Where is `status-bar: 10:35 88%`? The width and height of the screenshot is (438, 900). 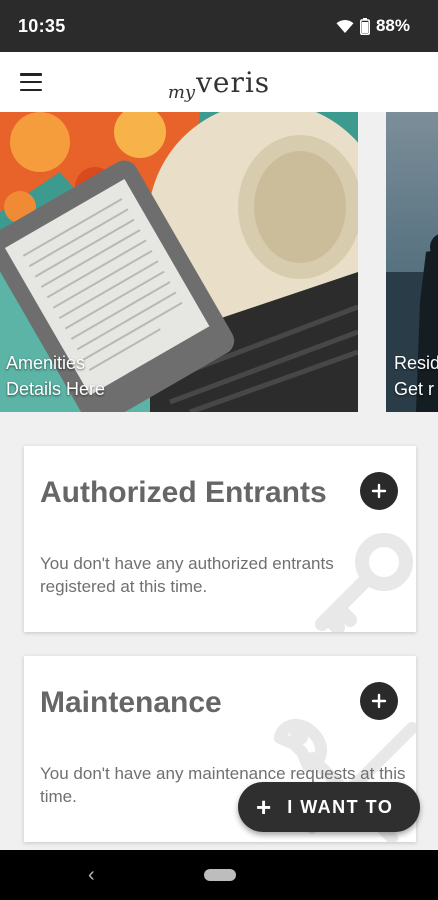
status-bar: 10:35 88% is located at coordinates (219, 26).